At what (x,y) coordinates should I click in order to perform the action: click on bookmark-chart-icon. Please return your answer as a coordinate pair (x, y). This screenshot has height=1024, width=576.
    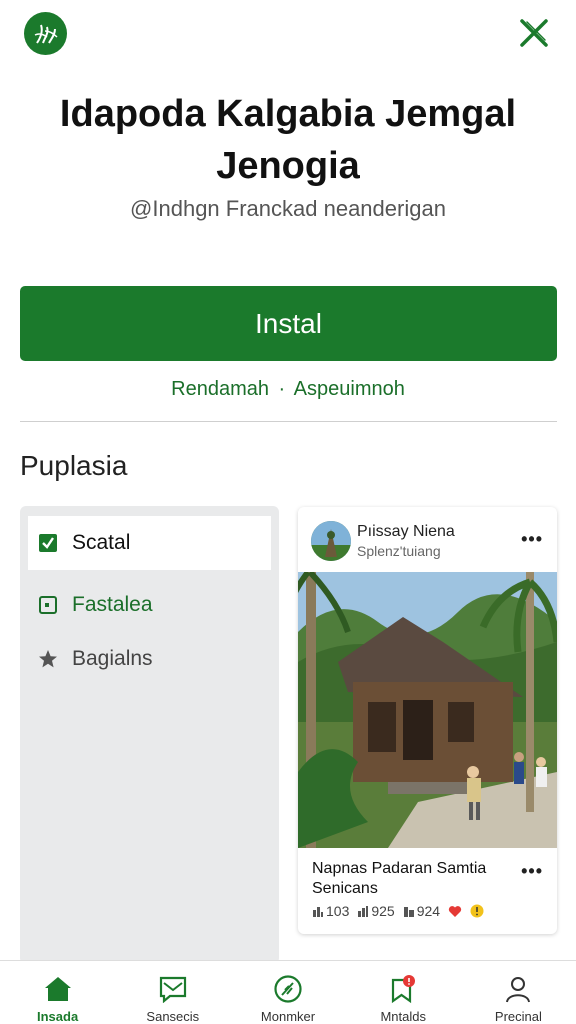
    Looking at the image, I should click on (408, 912).